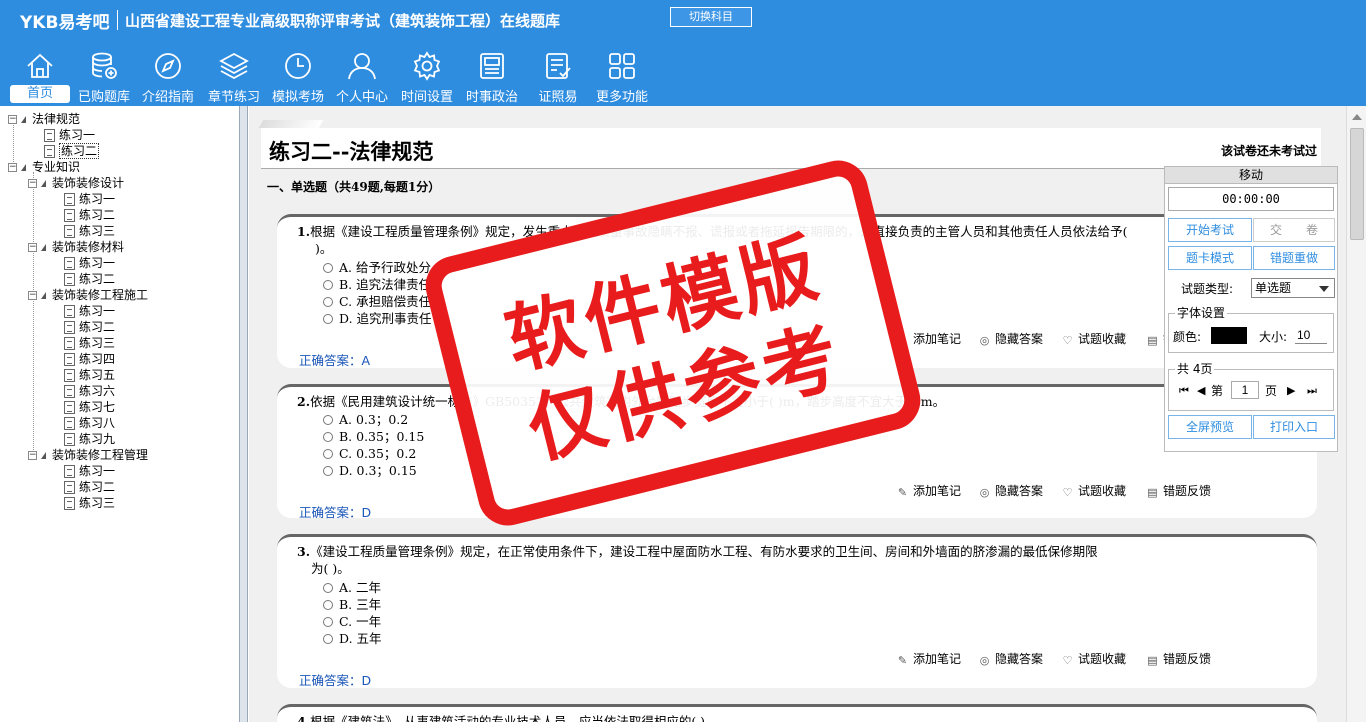 The height and width of the screenshot is (722, 1366). I want to click on option-c: C. 0.35；0.2, so click(369, 453).